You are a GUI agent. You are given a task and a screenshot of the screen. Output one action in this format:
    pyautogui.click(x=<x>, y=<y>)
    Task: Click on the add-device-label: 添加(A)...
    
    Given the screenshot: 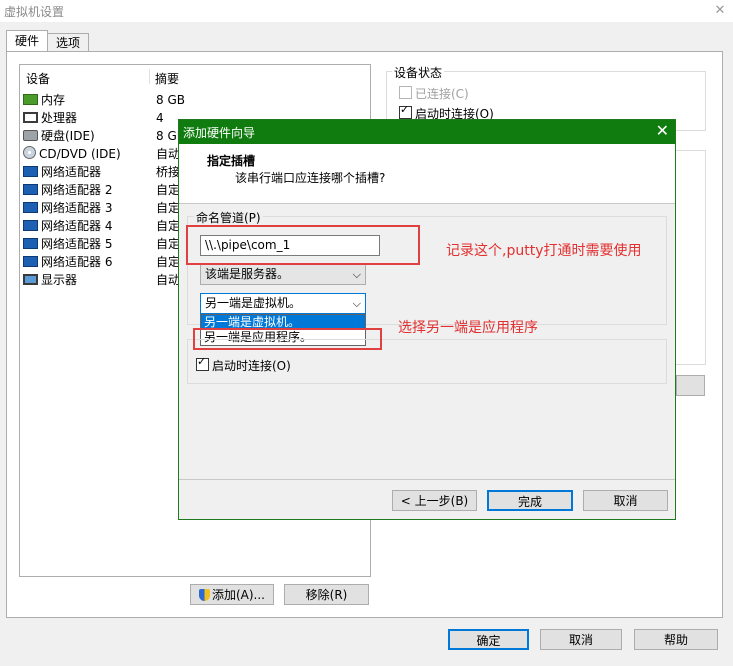 What is the action you would take?
    pyautogui.click(x=238, y=595)
    